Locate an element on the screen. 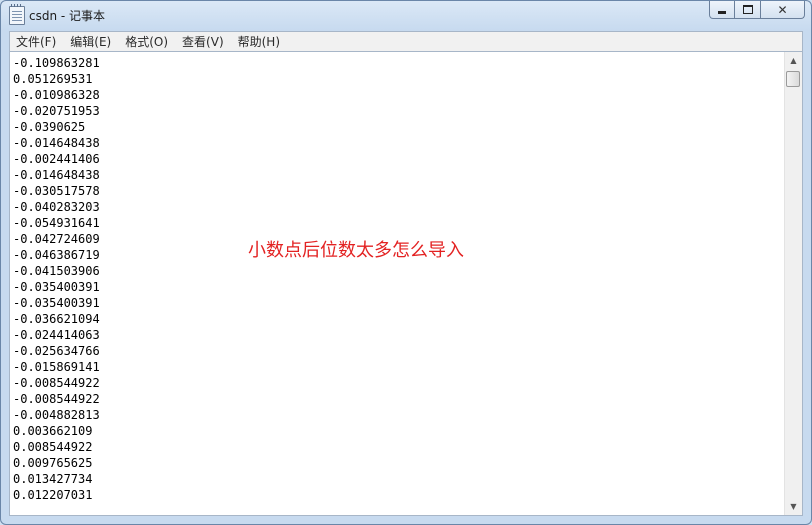 The height and width of the screenshot is (525, 812). notepad-icon is located at coordinates (17, 14).